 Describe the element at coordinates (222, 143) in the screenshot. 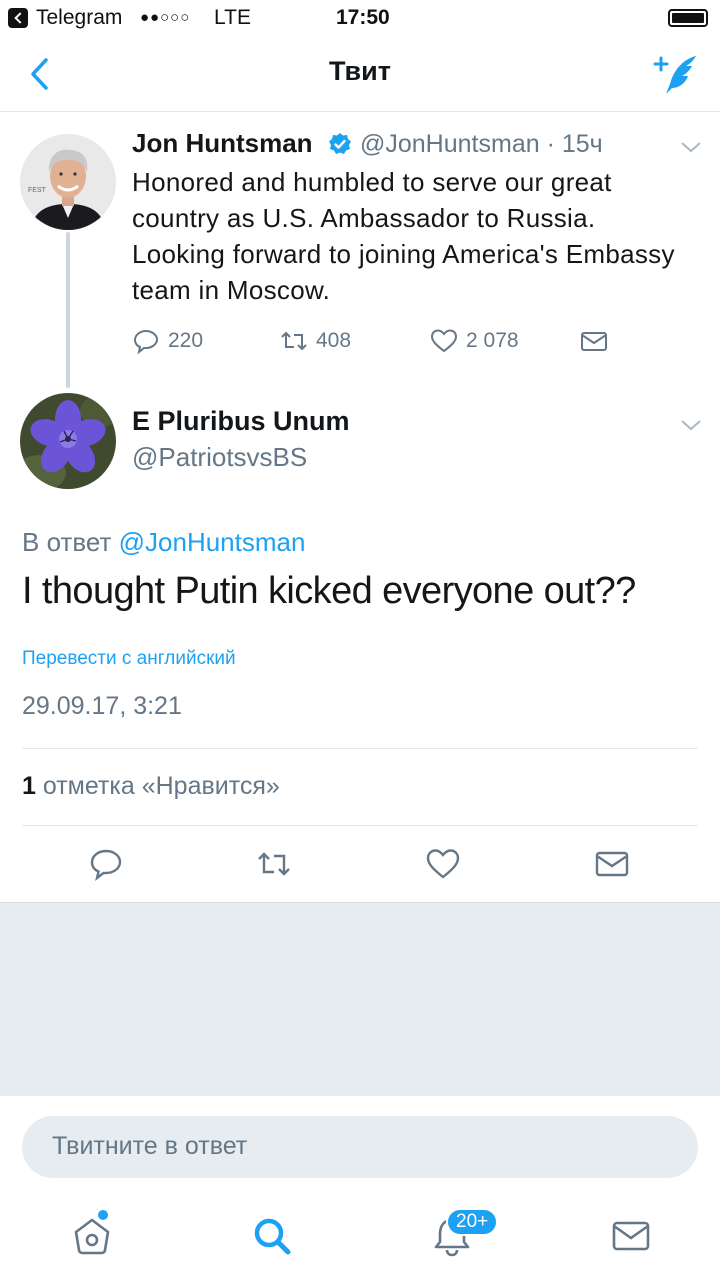

I see `author-name: Jon Huntsman` at that location.